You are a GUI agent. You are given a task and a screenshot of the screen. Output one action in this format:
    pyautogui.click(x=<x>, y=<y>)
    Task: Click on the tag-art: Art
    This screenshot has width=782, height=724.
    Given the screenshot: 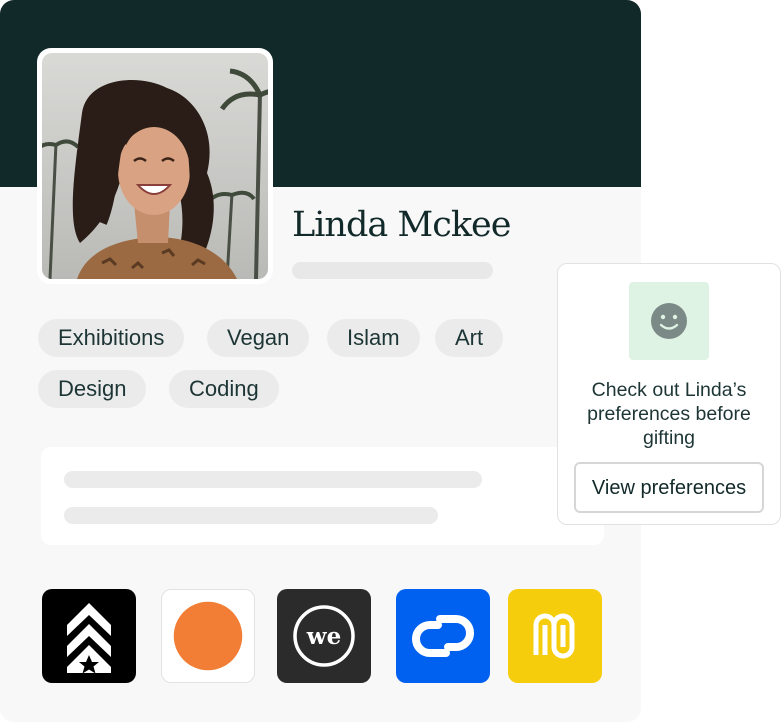 What is the action you would take?
    pyautogui.click(x=469, y=338)
    